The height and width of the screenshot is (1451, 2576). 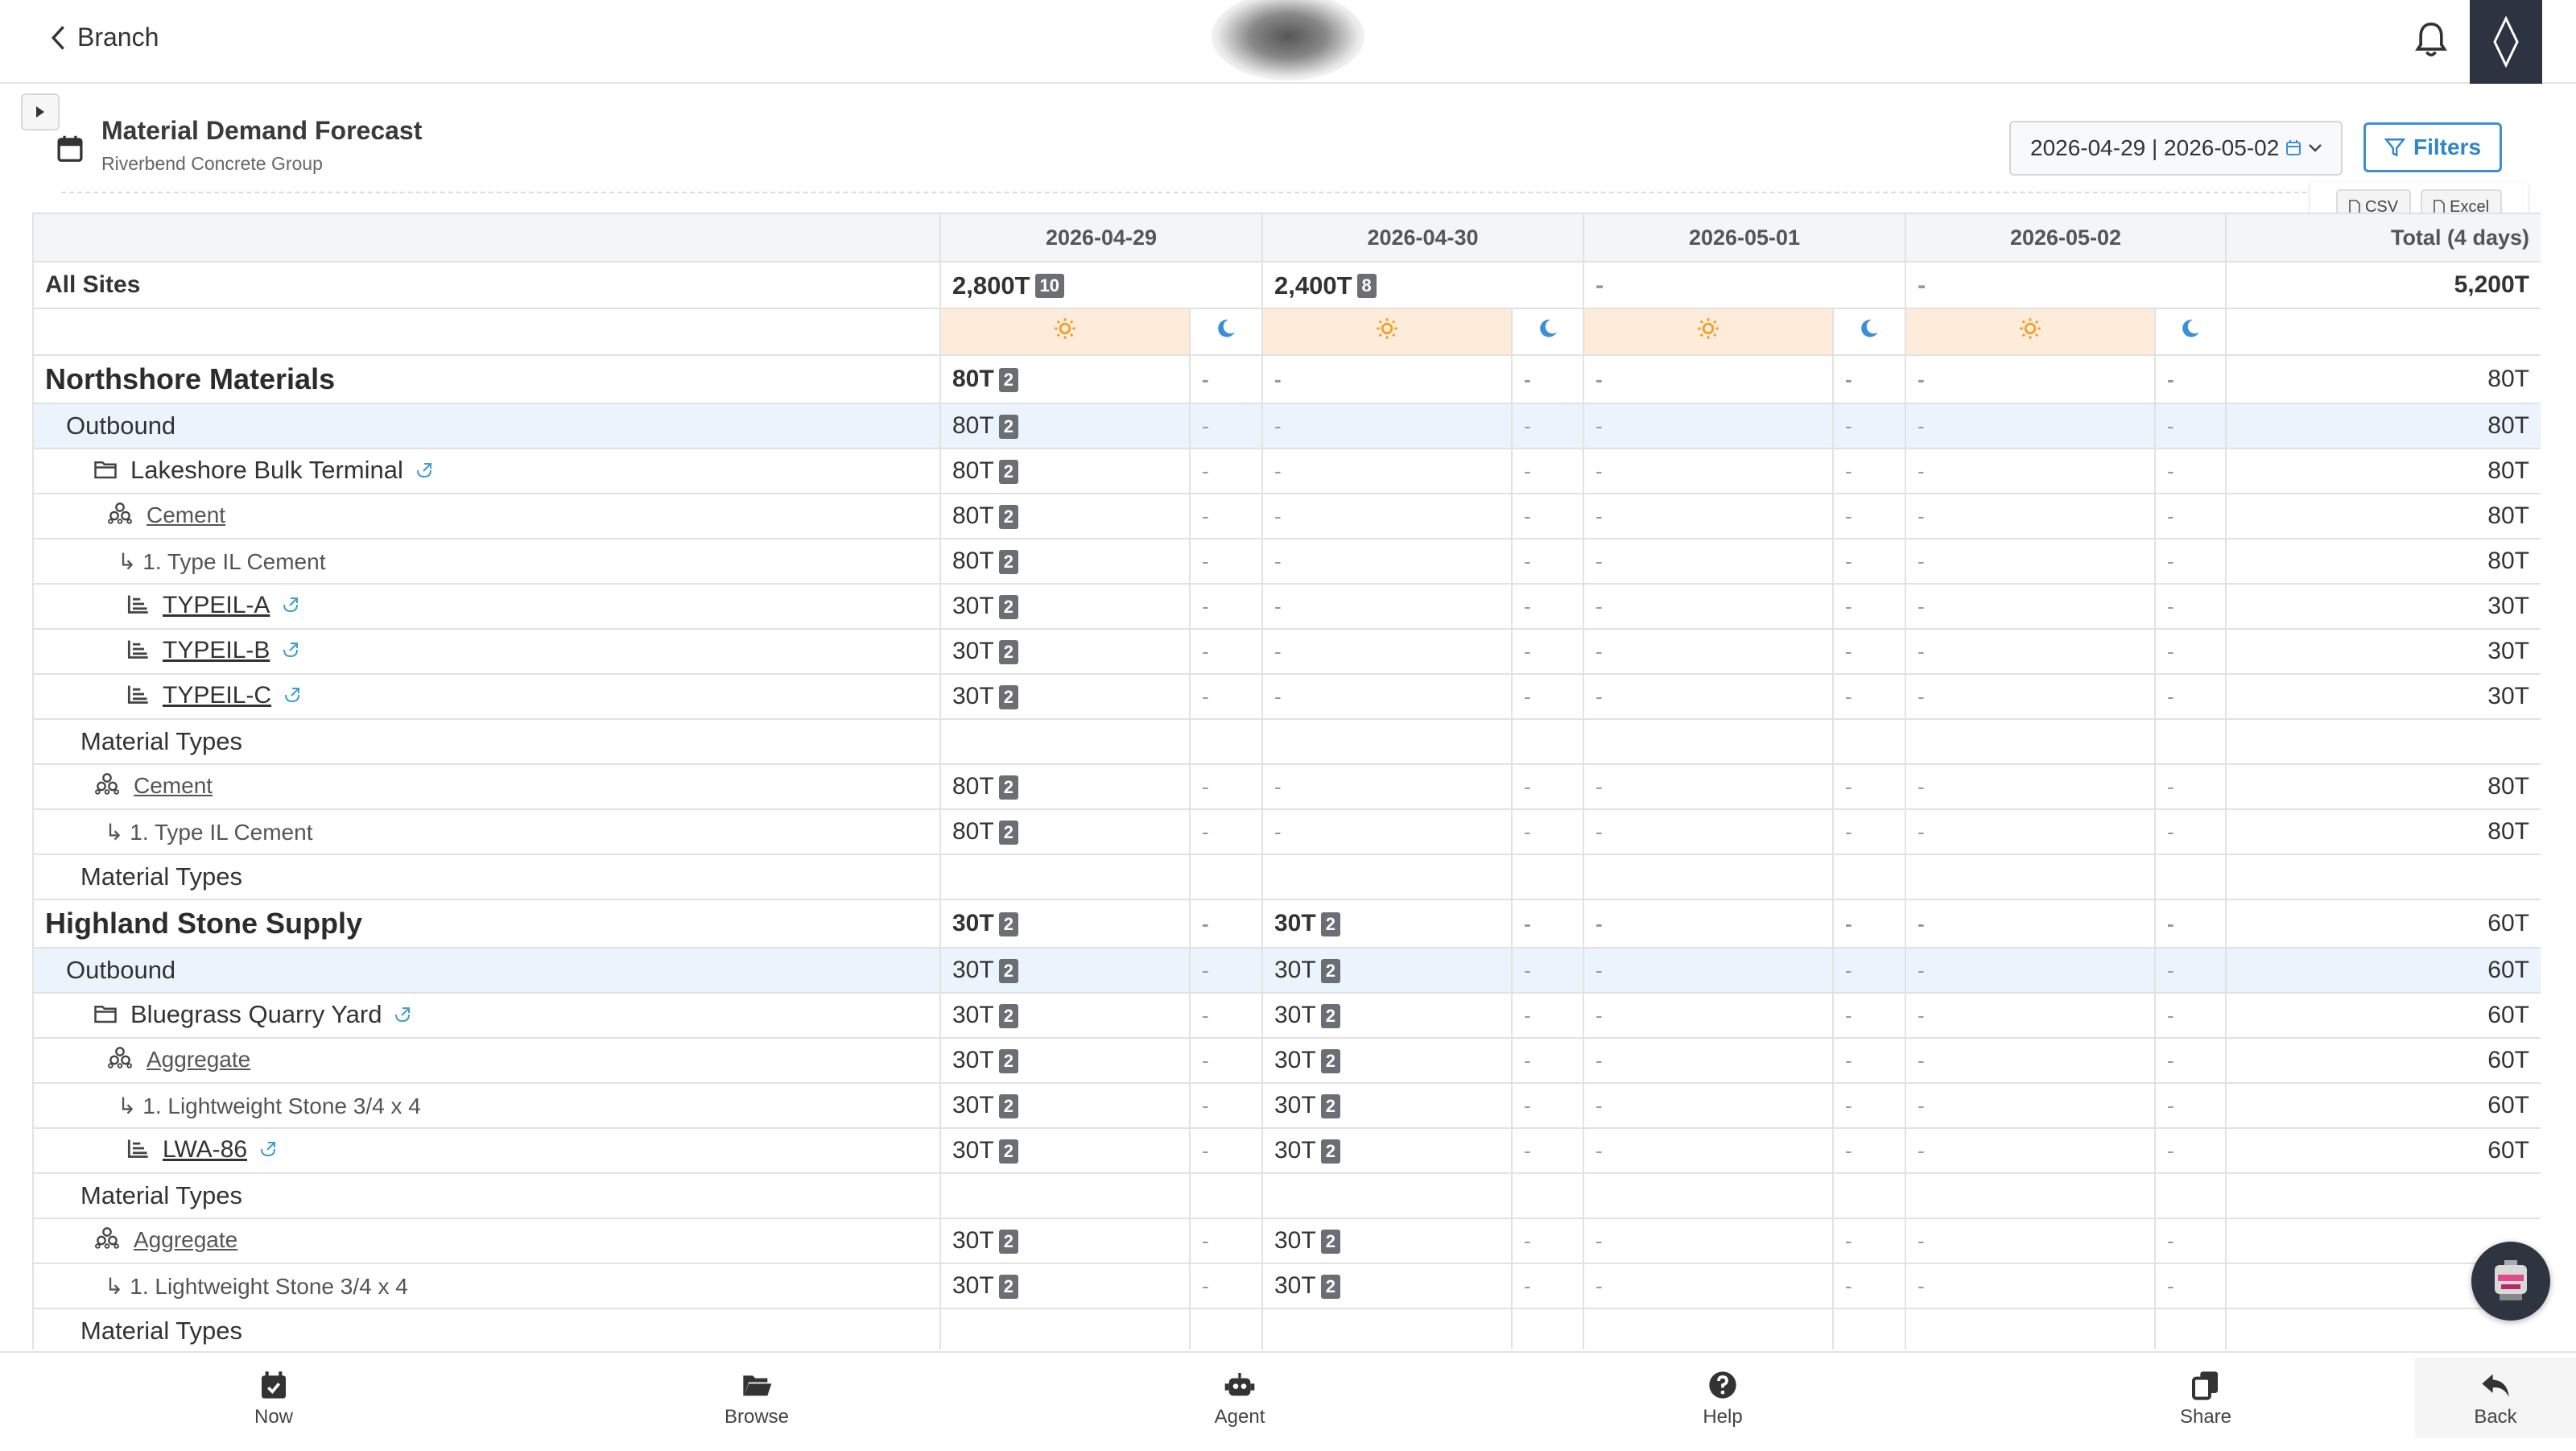 I want to click on sidebar-toggle-button, so click(x=40, y=111).